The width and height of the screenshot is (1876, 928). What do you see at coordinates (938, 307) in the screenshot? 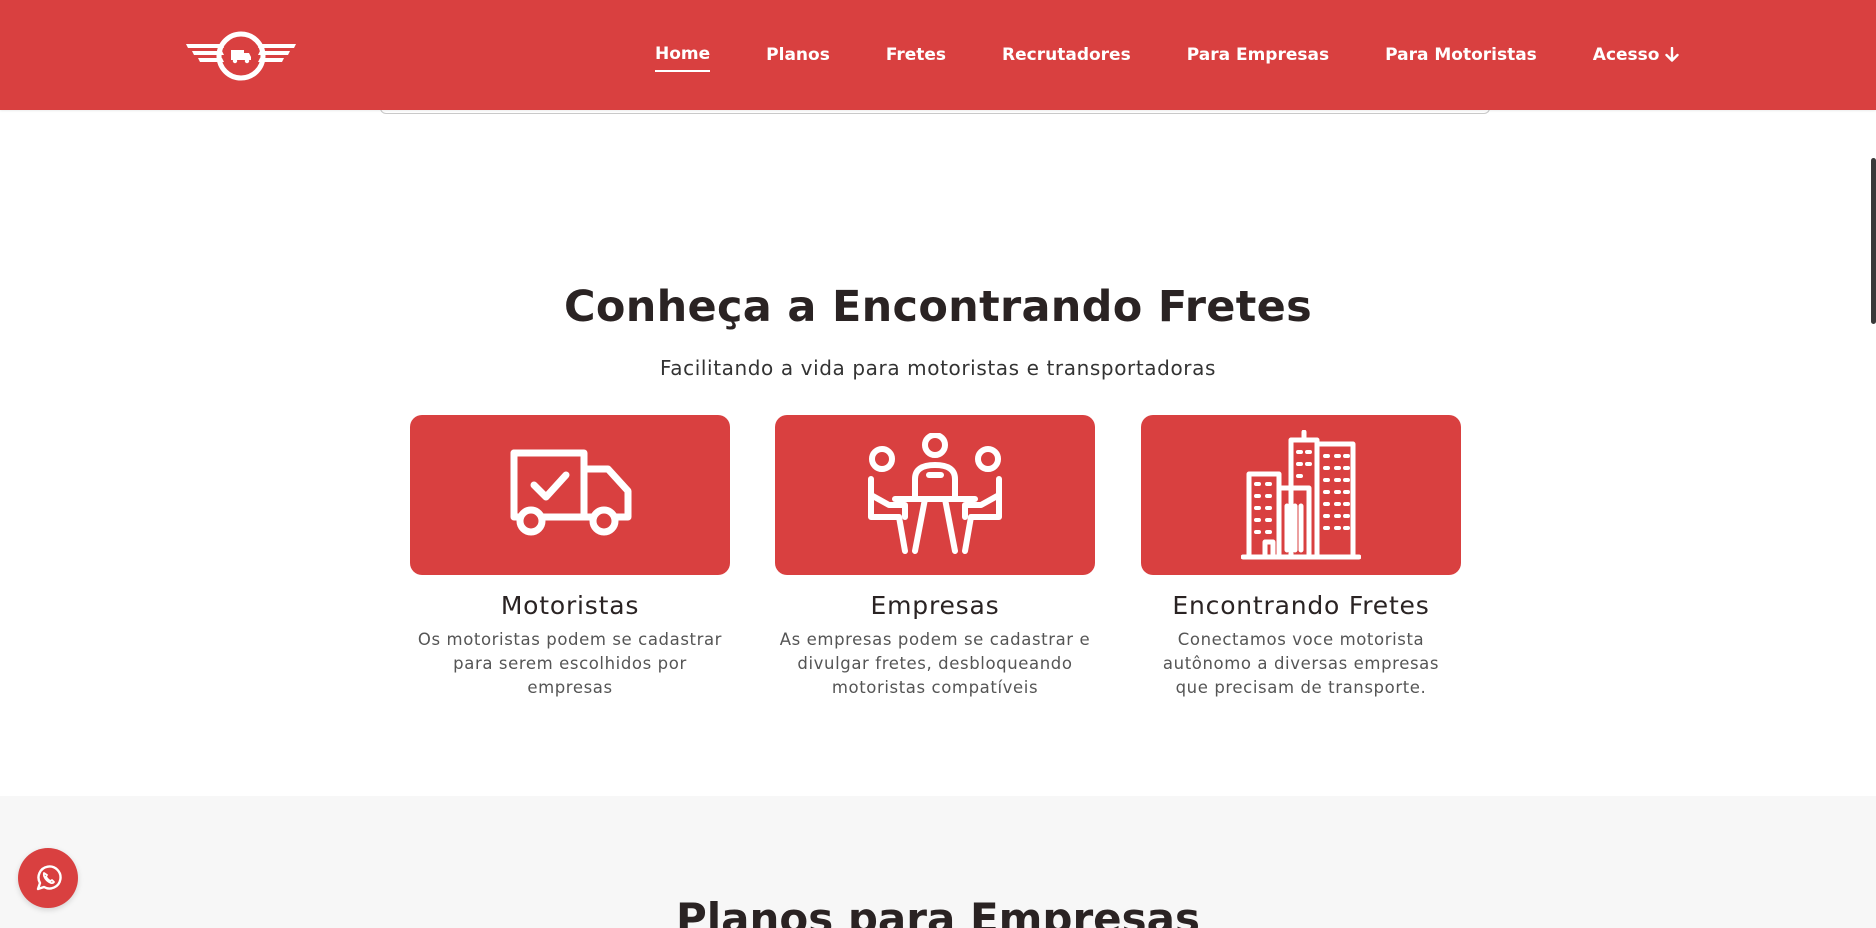
I see `about-title: Conheça a Encontrando Fretes` at bounding box center [938, 307].